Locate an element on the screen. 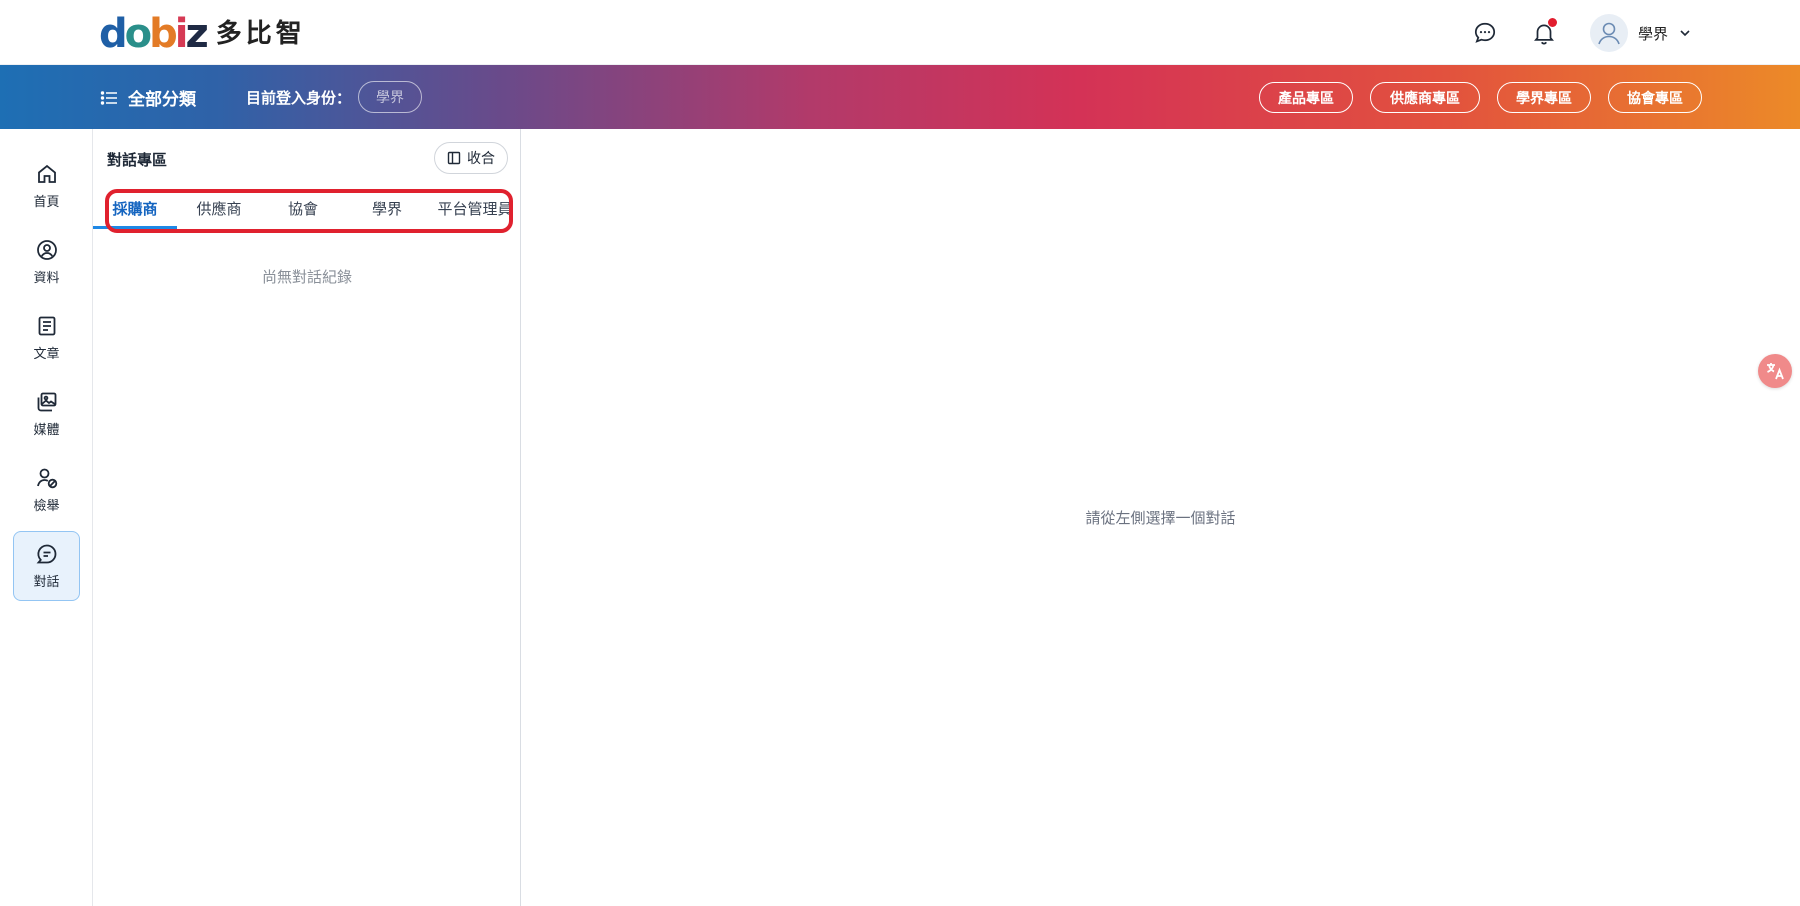  logo-mark: dobiz is located at coordinates (154, 34).